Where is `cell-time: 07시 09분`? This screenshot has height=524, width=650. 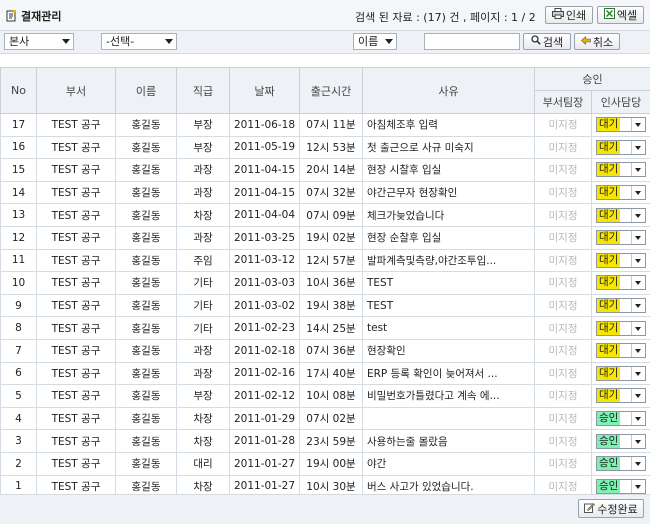
cell-time: 07시 09분 is located at coordinates (331, 215).